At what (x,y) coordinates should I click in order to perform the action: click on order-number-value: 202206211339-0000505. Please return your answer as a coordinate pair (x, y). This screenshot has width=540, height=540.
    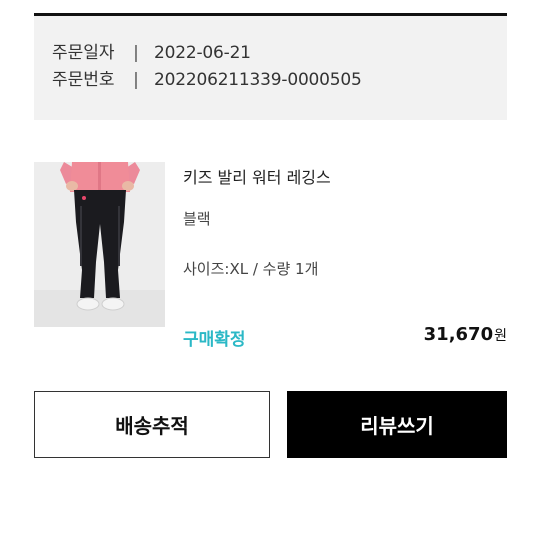
    Looking at the image, I should click on (258, 80).